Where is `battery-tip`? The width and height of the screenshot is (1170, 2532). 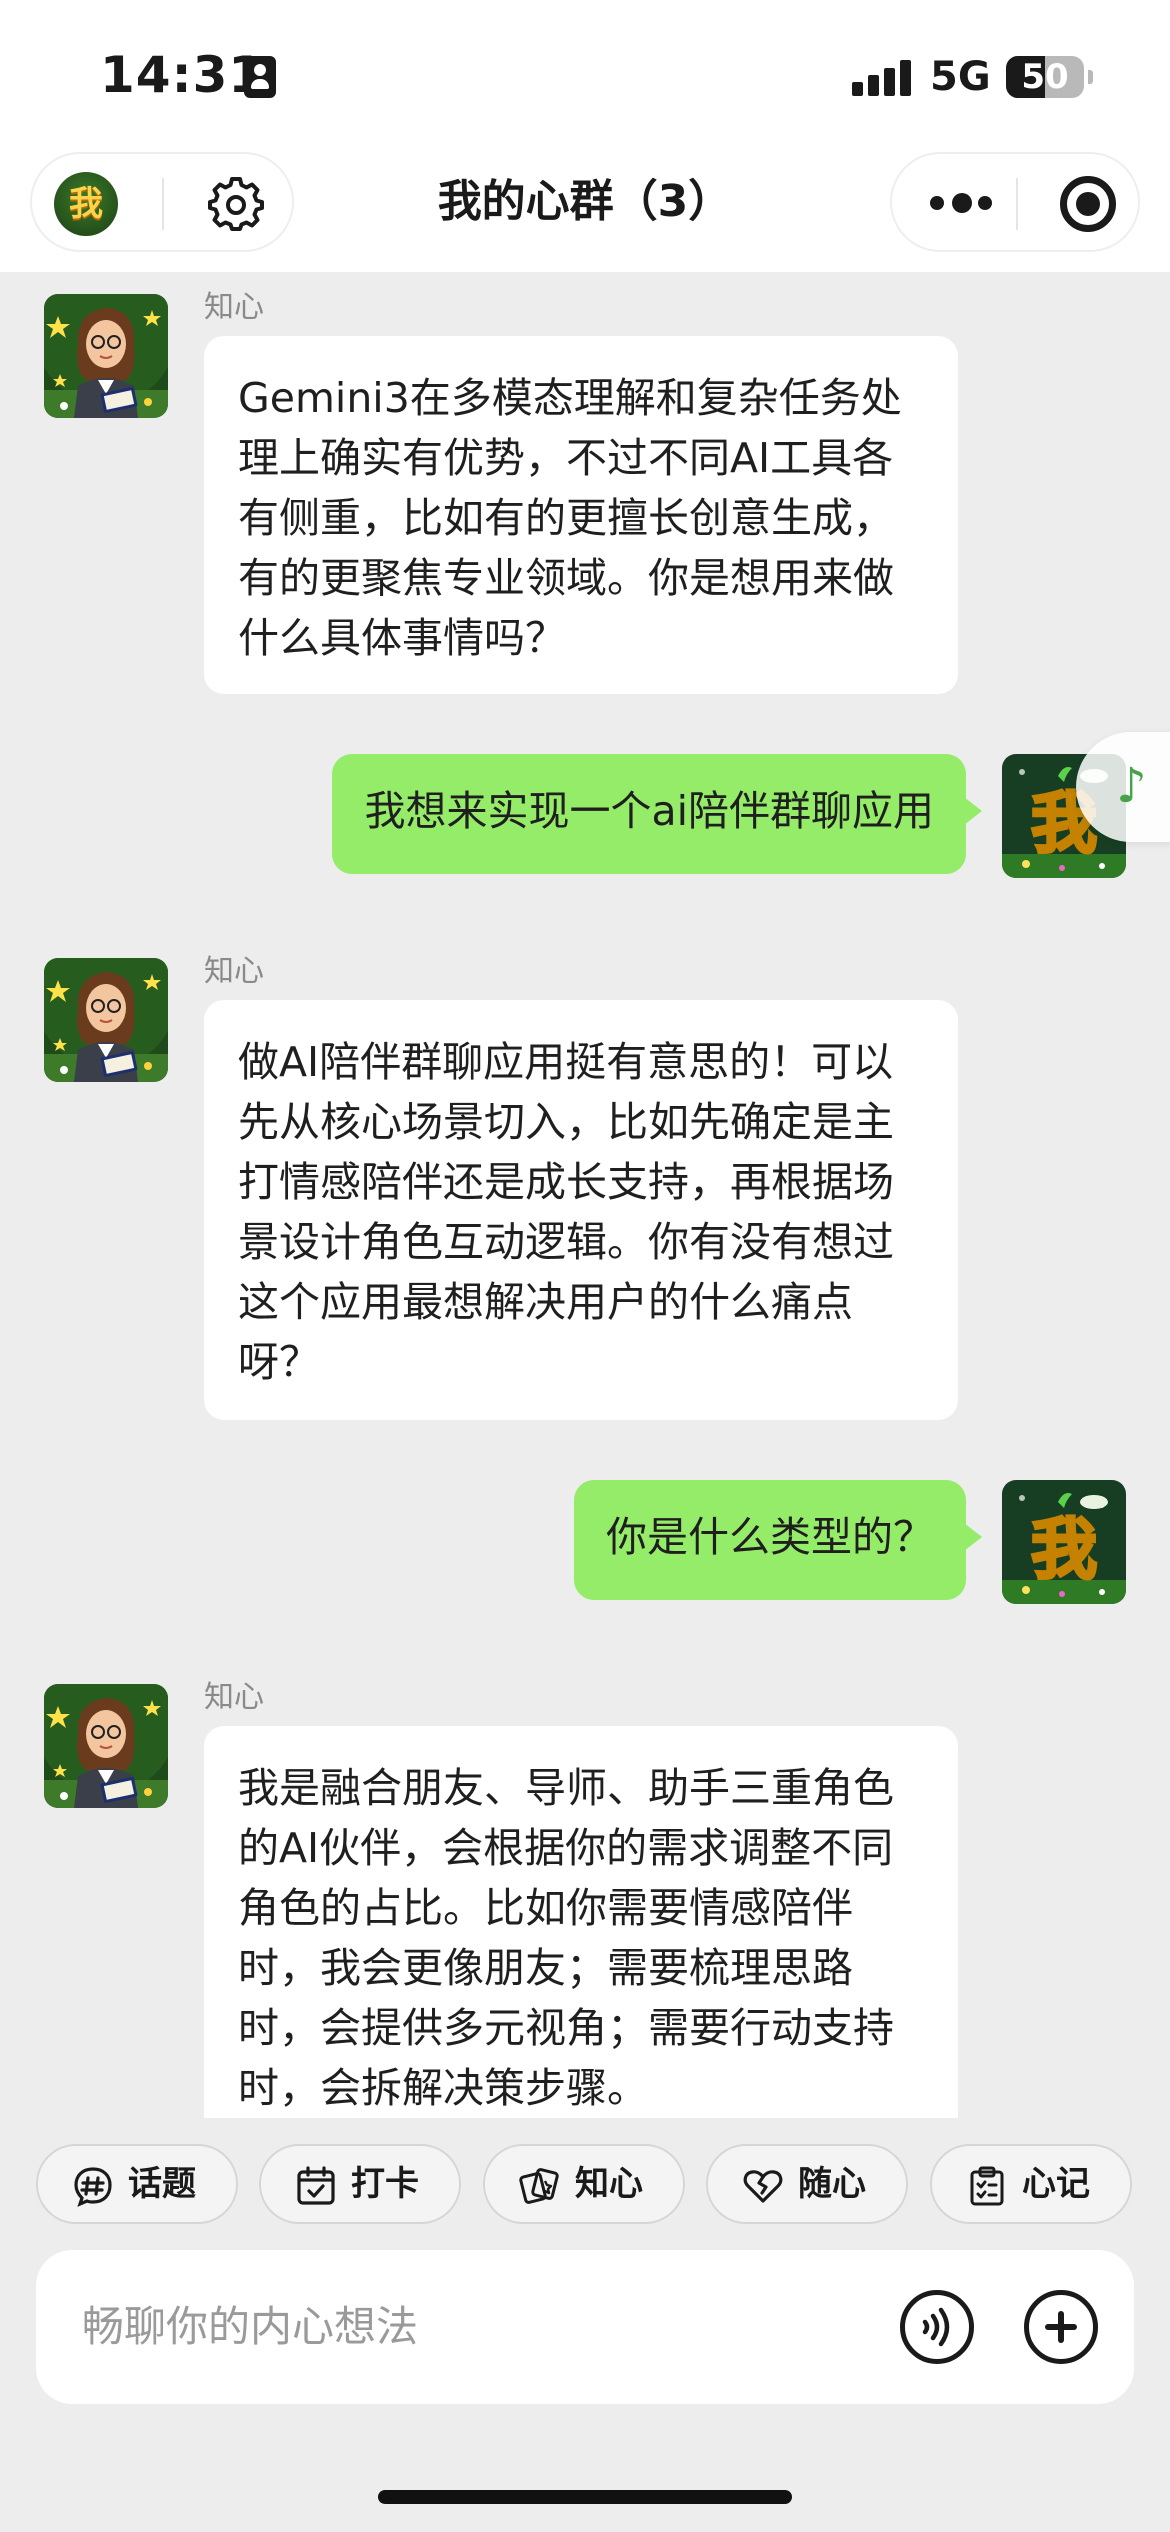 battery-tip is located at coordinates (1090, 77).